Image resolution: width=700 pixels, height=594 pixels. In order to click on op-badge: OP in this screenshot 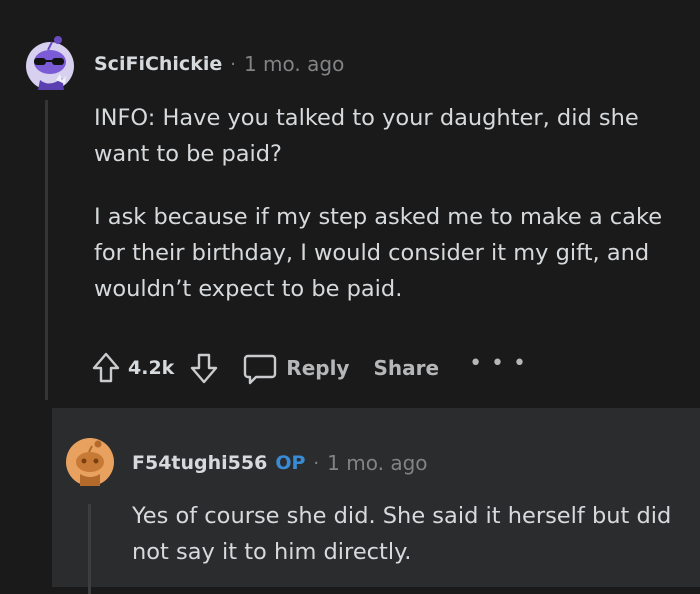, I will do `click(290, 463)`.